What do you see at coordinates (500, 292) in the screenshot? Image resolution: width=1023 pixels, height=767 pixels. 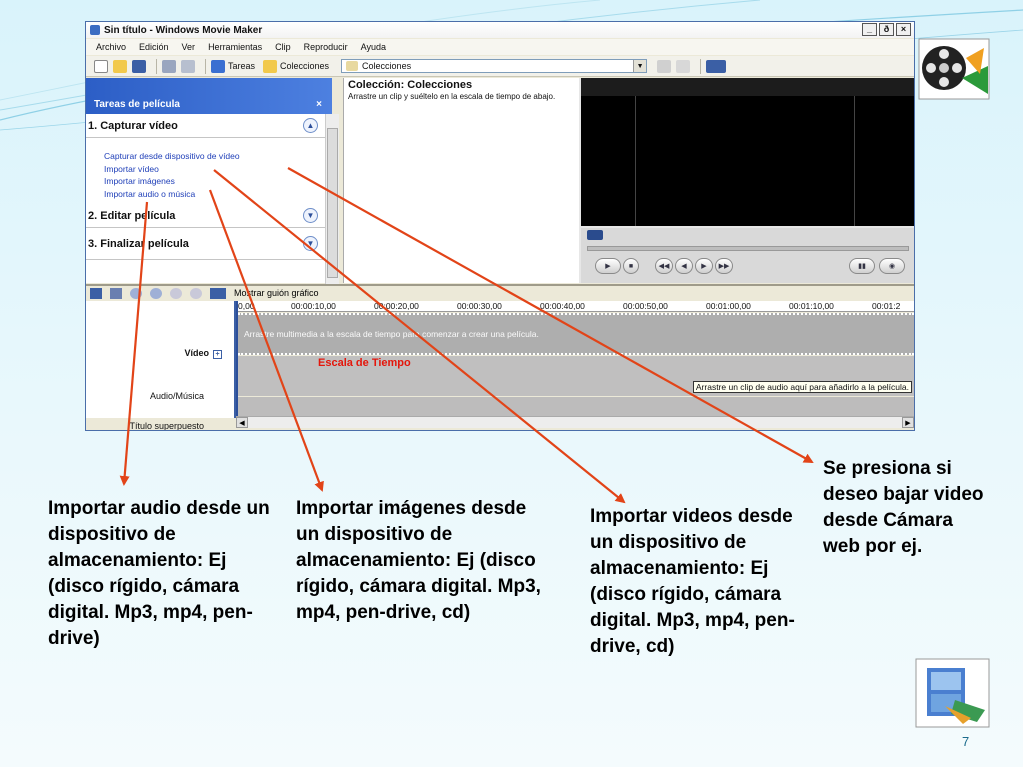 I see `timeline-toolbar: Mostrar guión gráfico` at bounding box center [500, 292].